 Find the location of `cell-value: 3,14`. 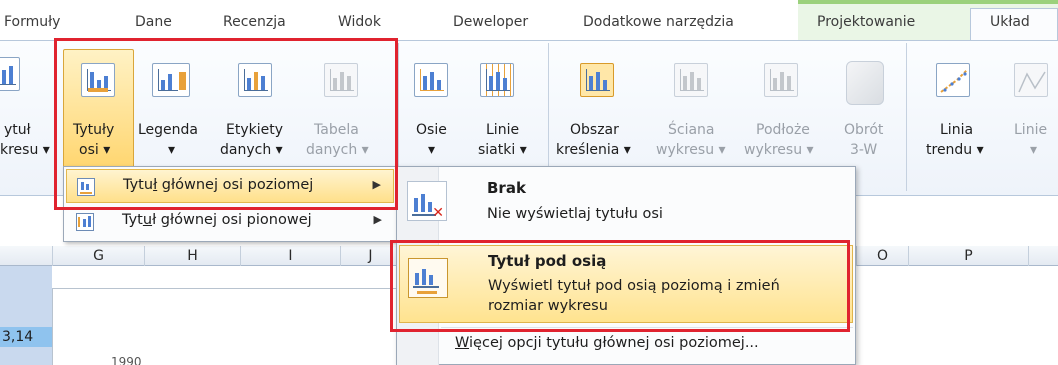

cell-value: 3,14 is located at coordinates (26, 337).